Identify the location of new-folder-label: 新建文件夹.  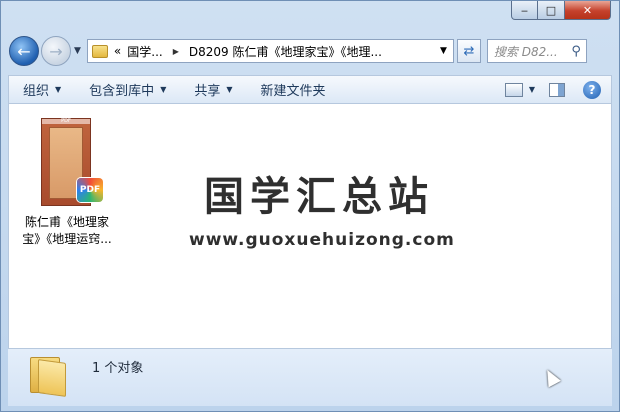
(293, 91).